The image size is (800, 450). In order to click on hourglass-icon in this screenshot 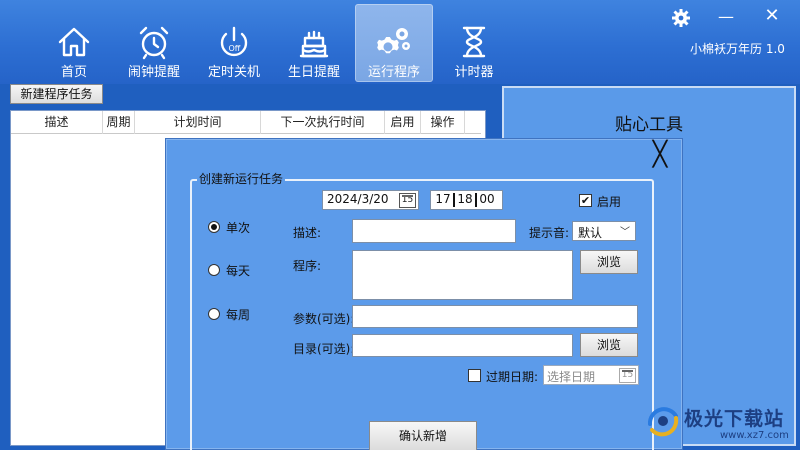, I will do `click(474, 42)`.